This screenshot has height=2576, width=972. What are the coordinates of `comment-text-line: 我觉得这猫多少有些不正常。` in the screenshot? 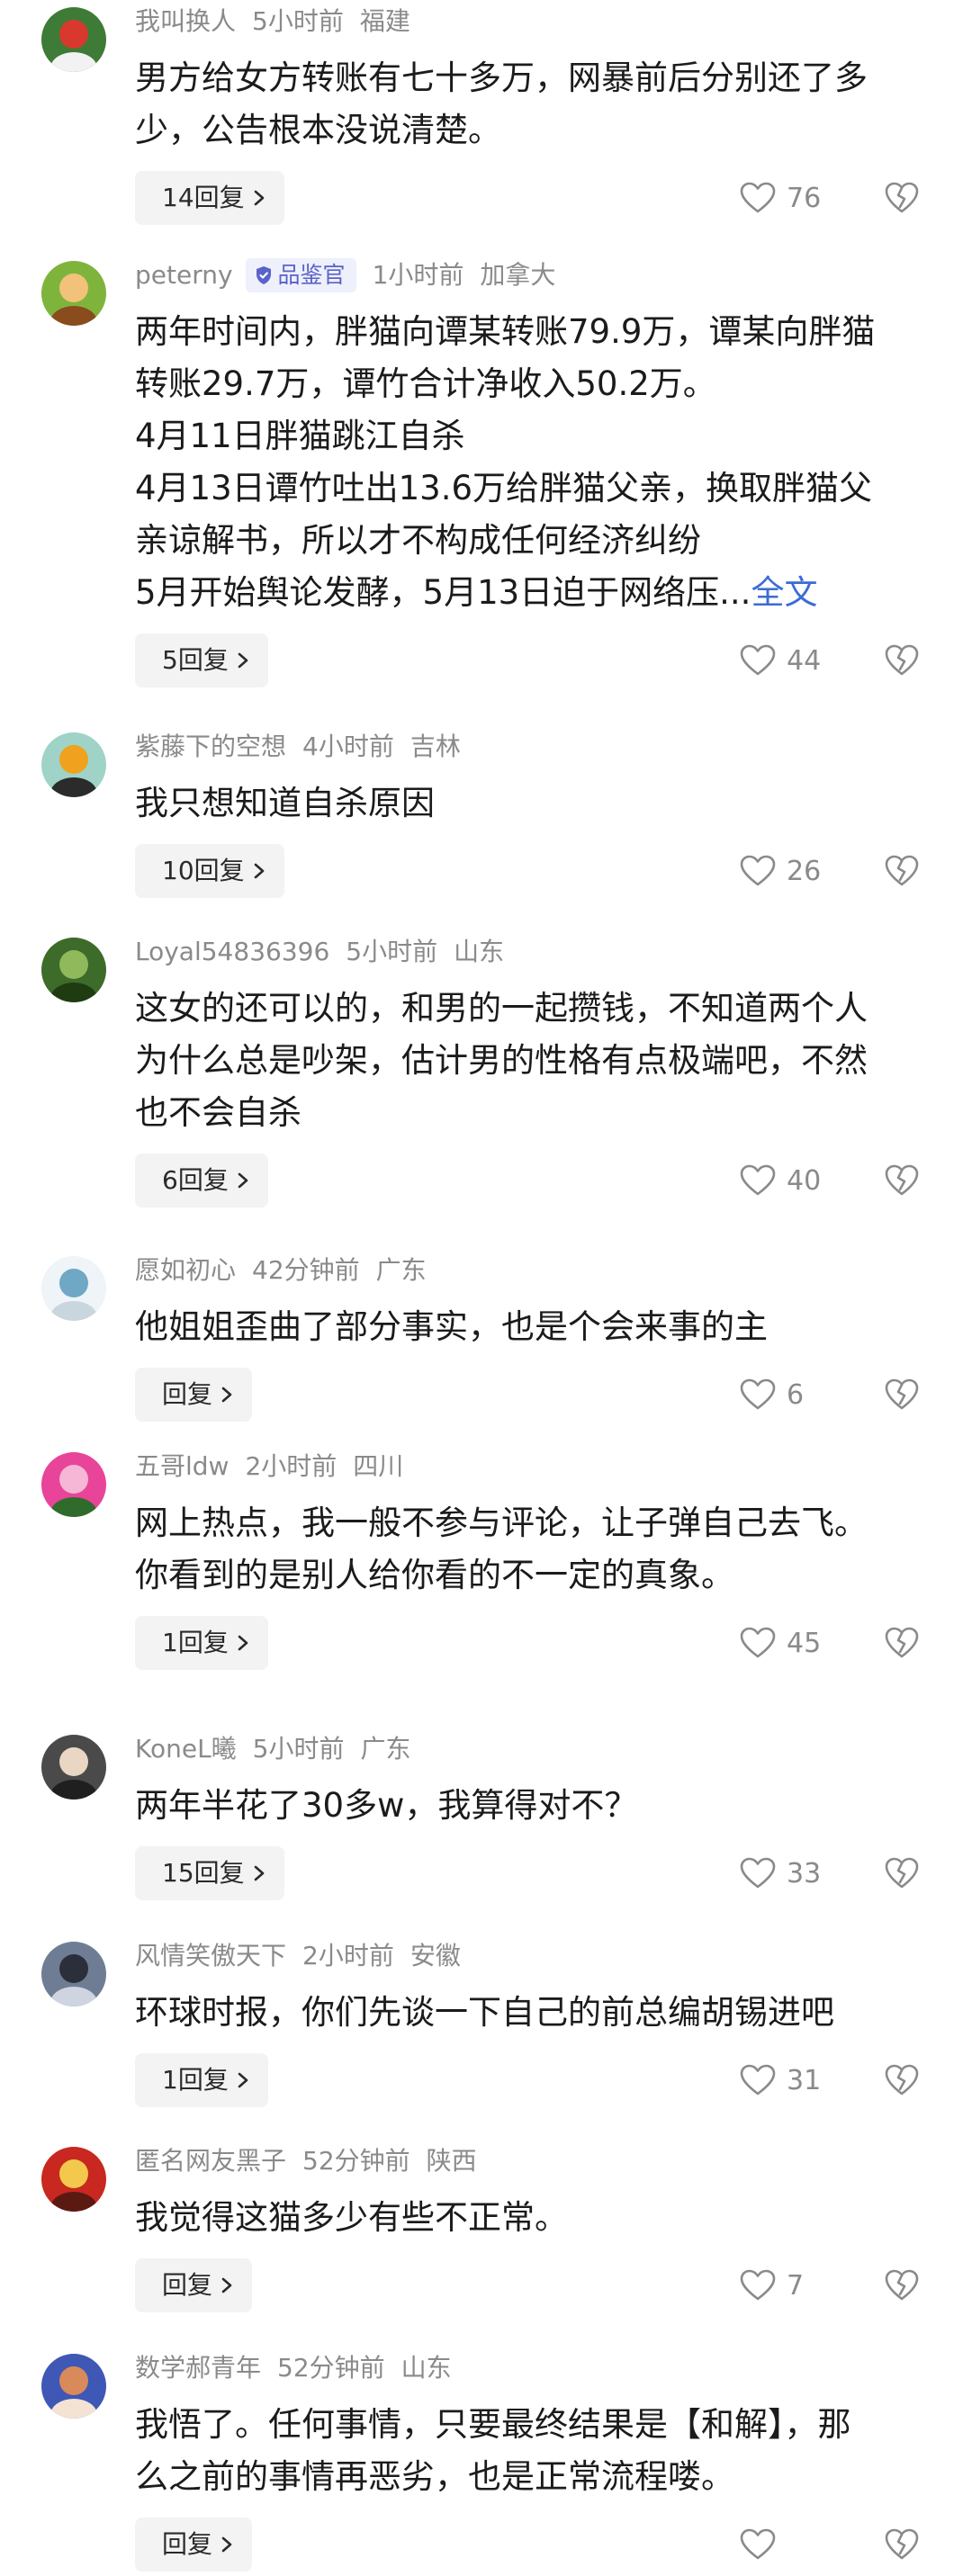 It's located at (352, 2217).